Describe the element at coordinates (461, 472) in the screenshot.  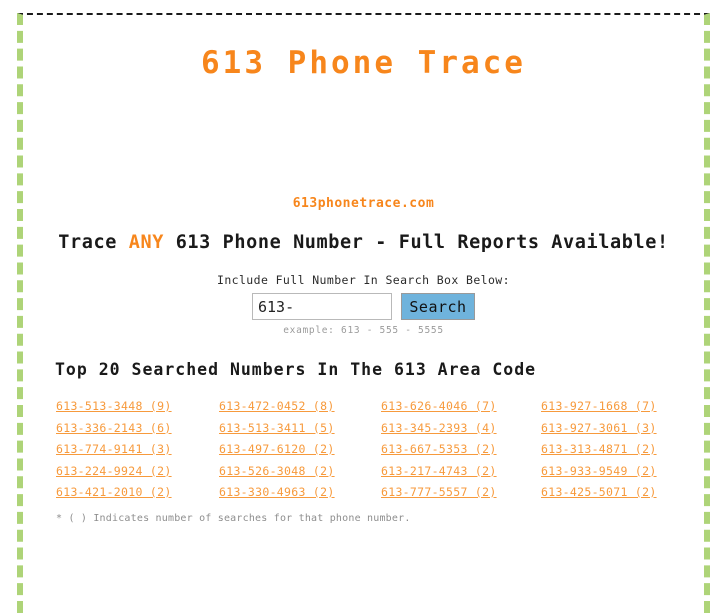
I see `phone-number-link: 613-217-4743 (2)` at that location.